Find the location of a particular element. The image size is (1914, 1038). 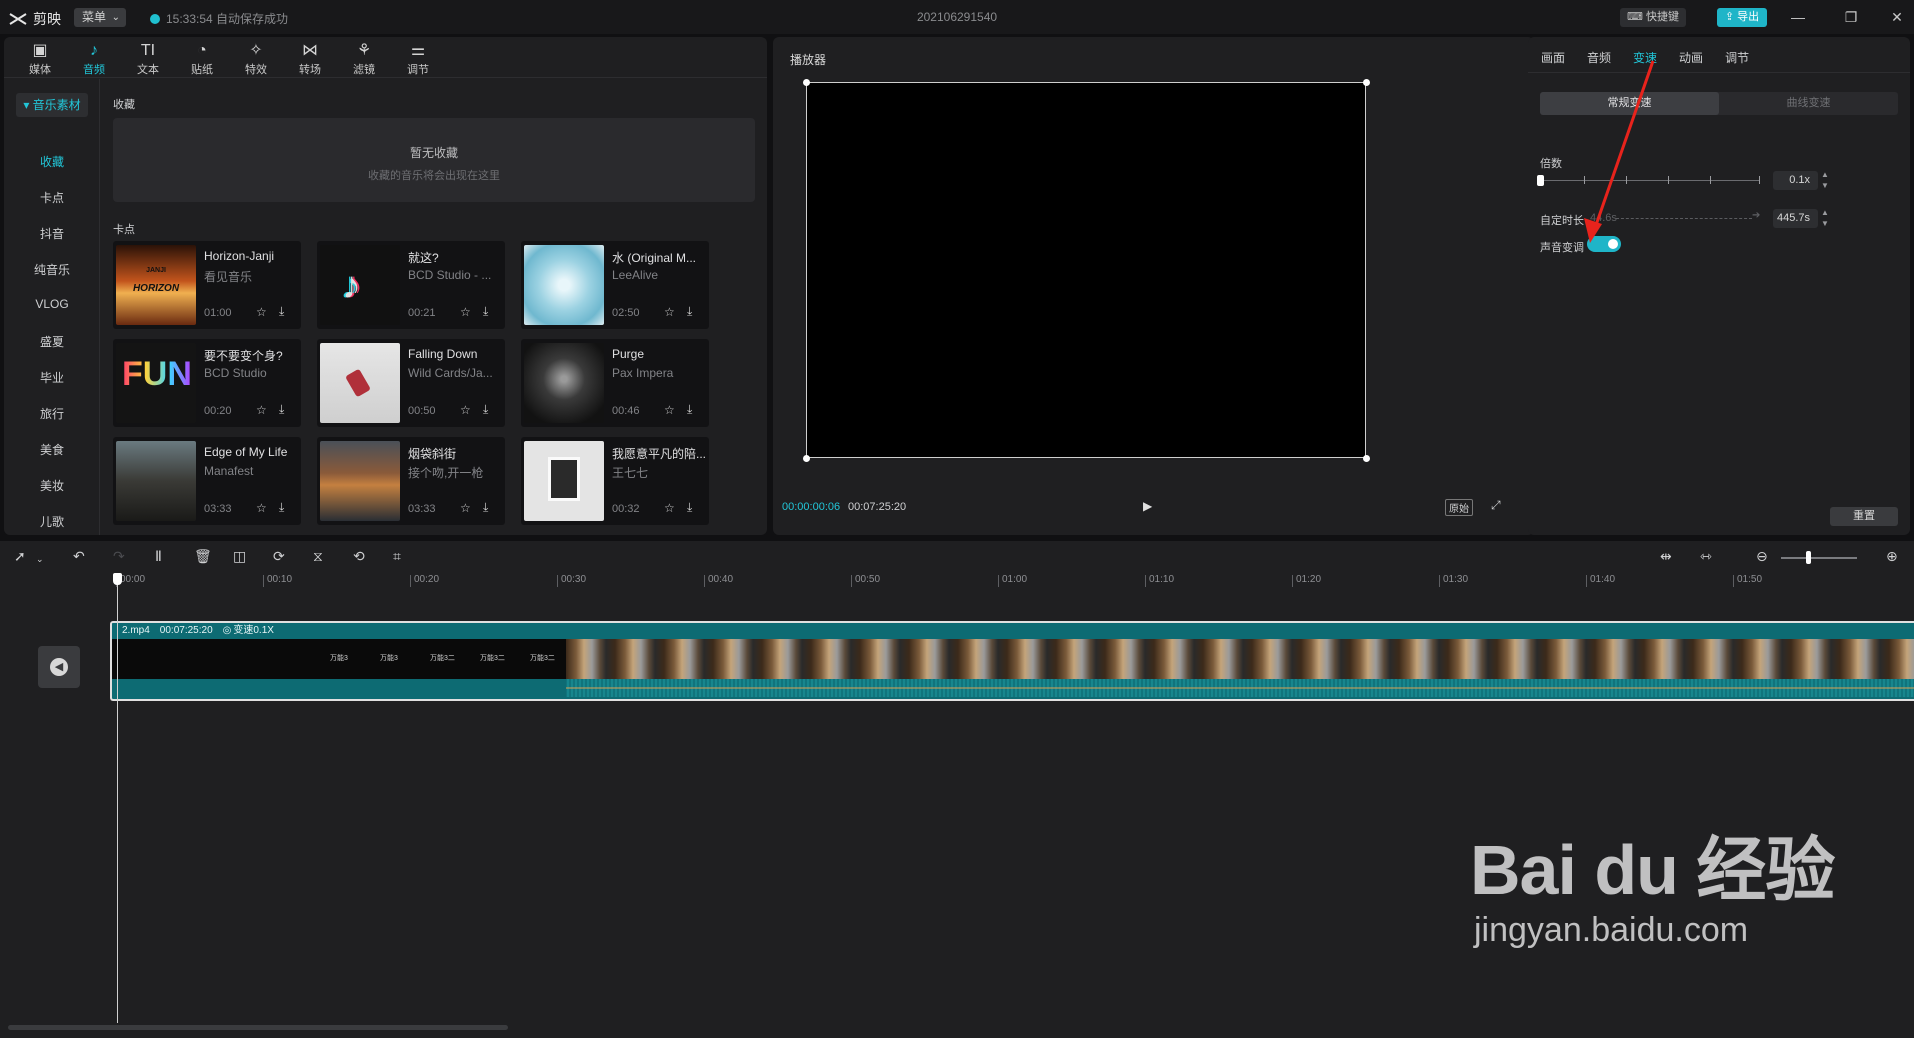

category-summer: 盛夏 is located at coordinates (52, 341).